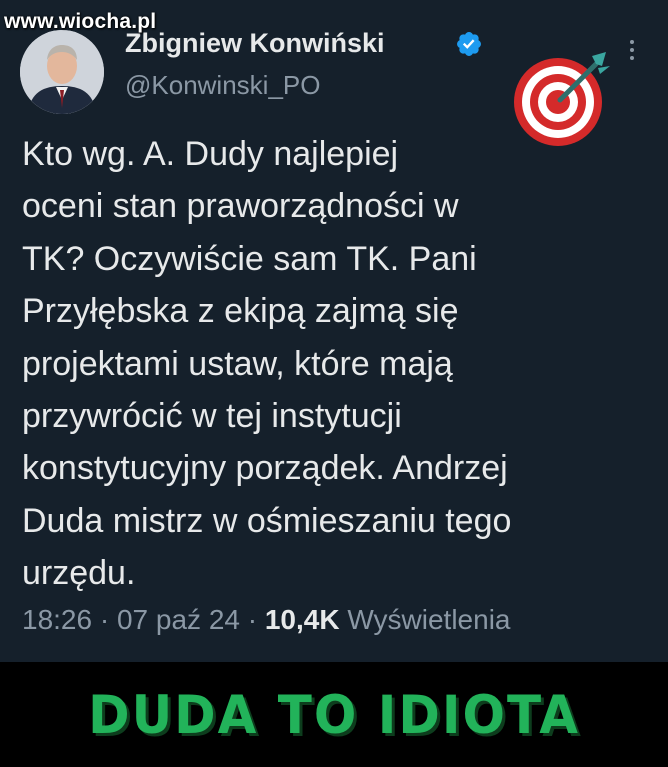 This screenshot has width=668, height=767. What do you see at coordinates (237, 363) in the screenshot?
I see `tweet-text-line: projektami ustaw, które mają` at bounding box center [237, 363].